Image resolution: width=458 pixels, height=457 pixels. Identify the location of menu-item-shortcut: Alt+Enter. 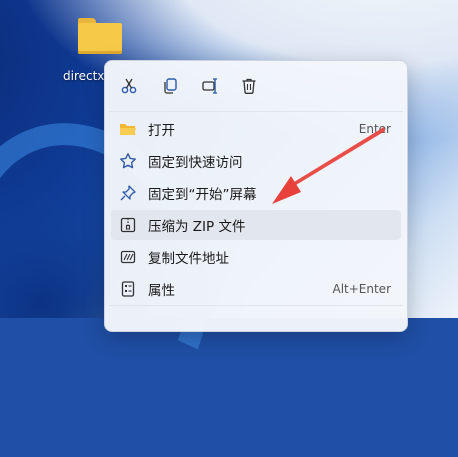
(361, 289).